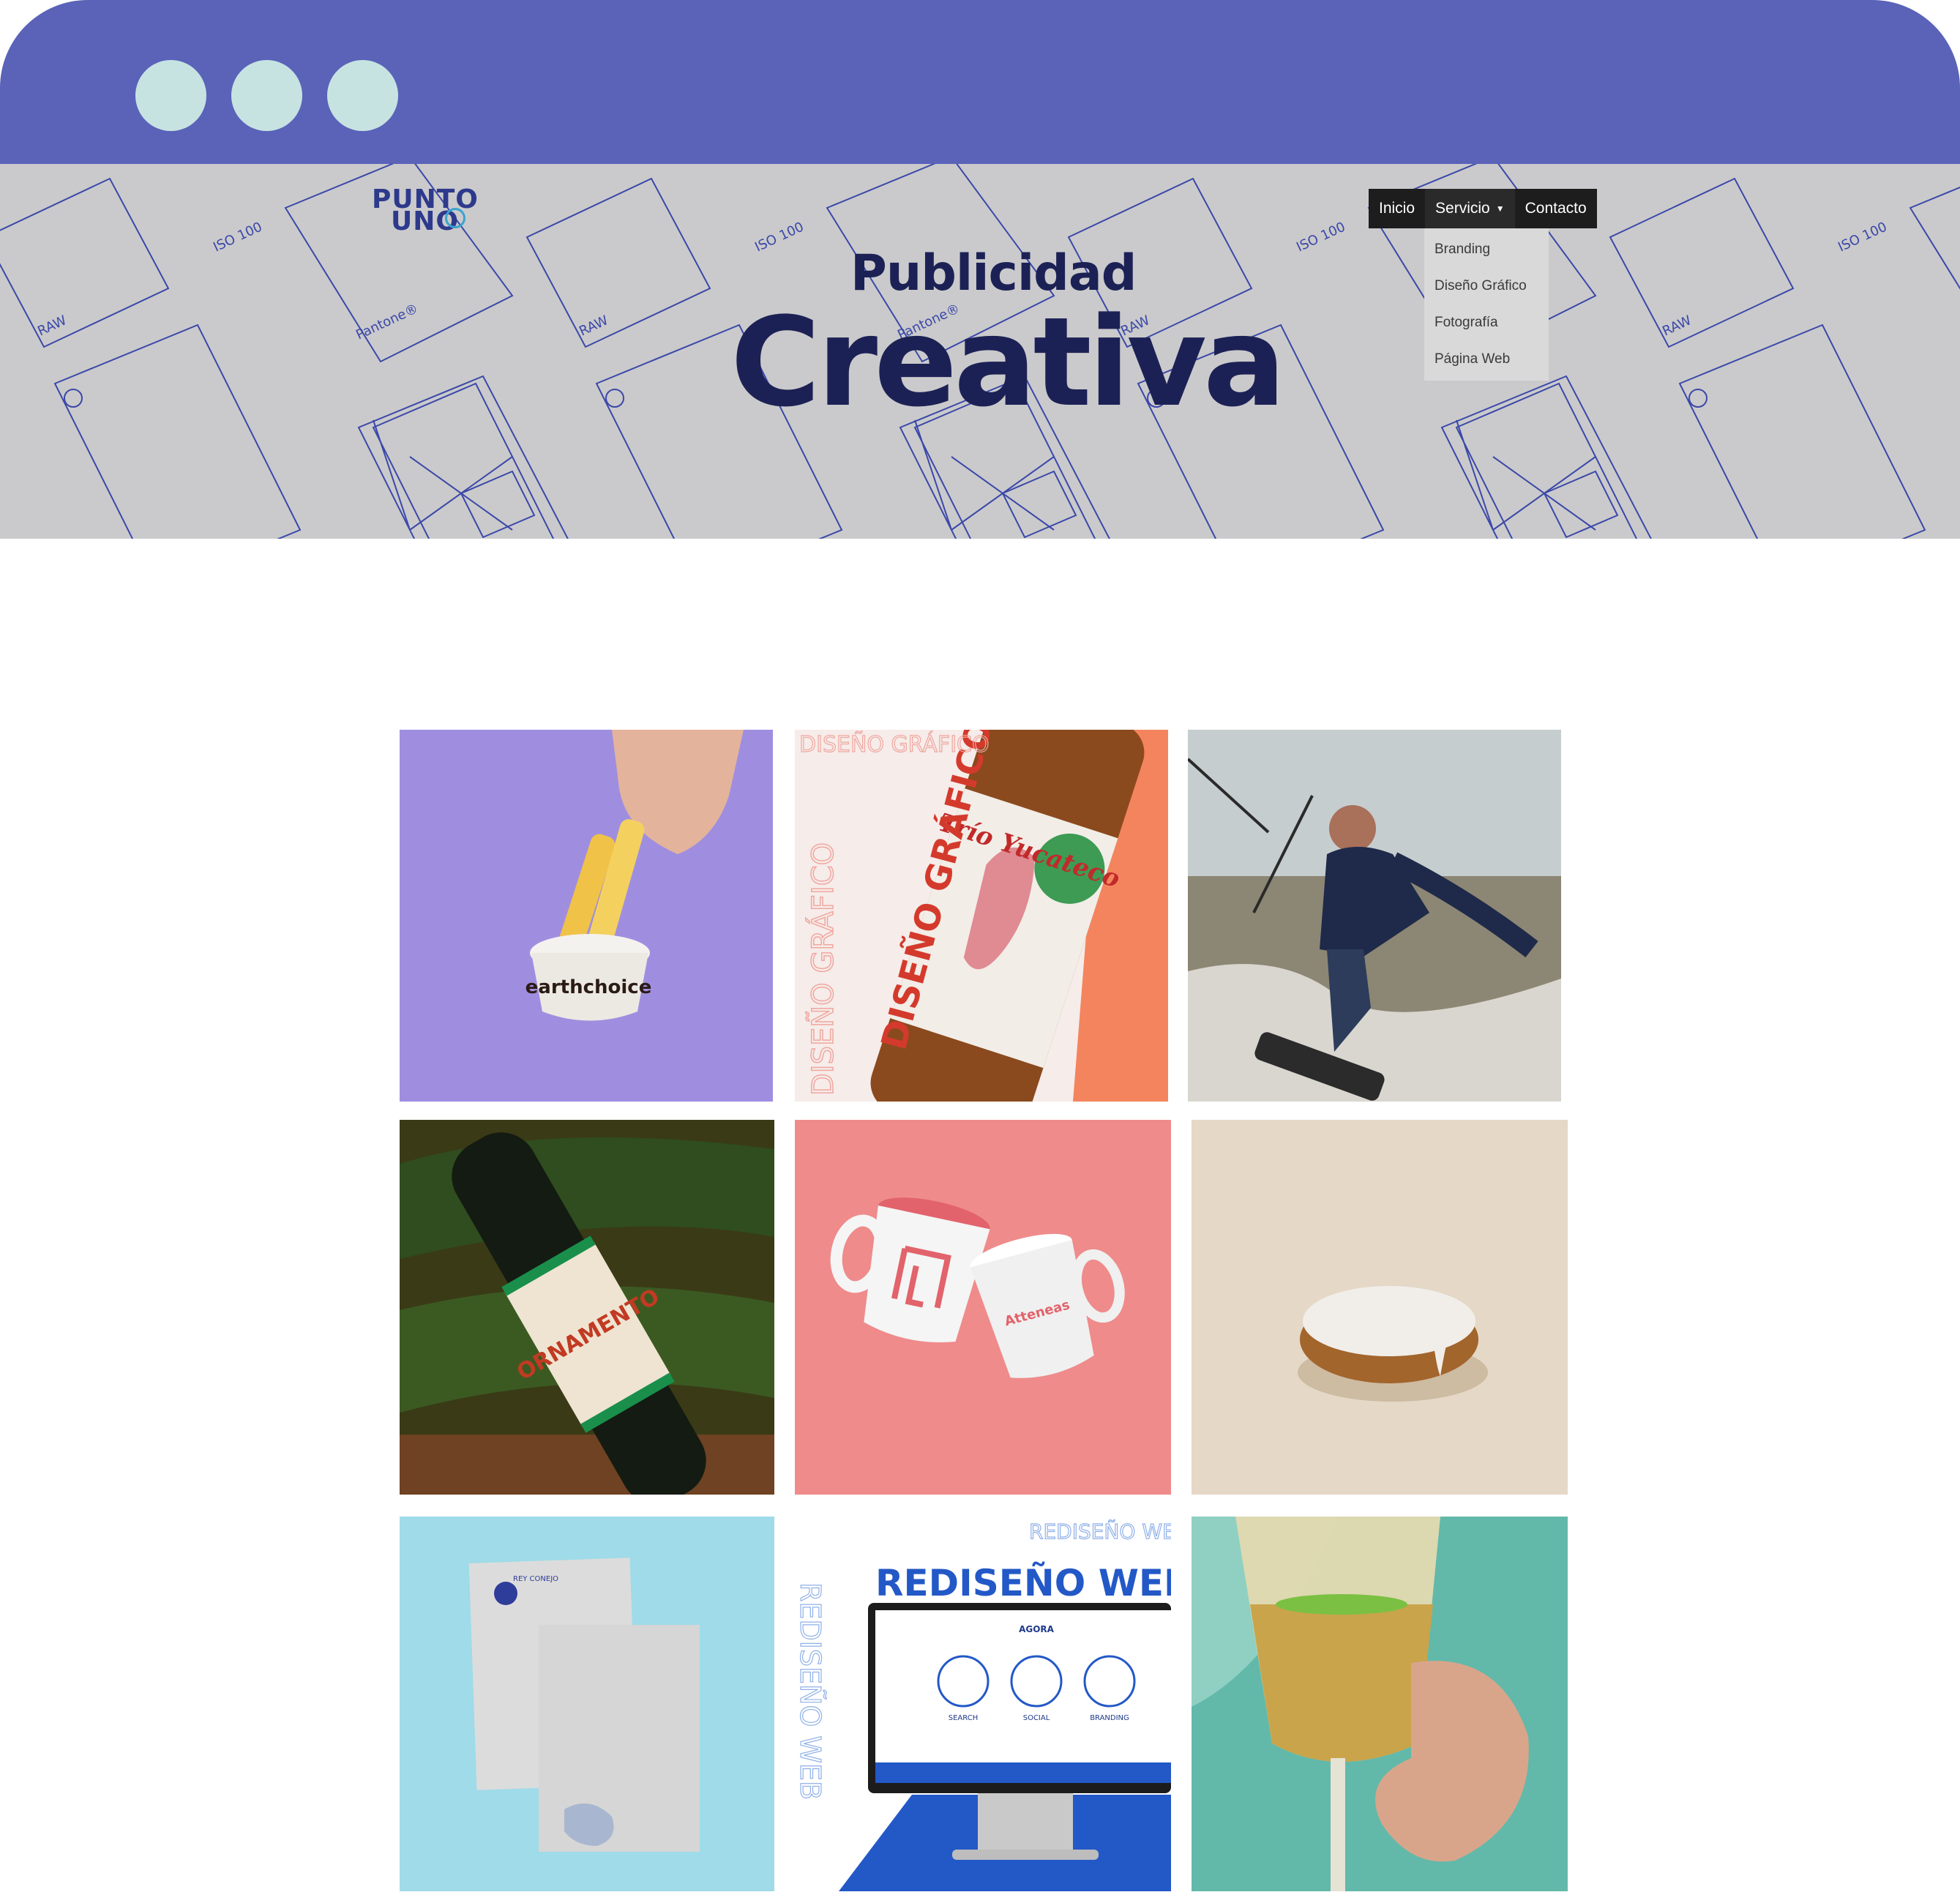  I want to click on gallery-tile-ornamento: ORNAMENTO, so click(587, 1308).